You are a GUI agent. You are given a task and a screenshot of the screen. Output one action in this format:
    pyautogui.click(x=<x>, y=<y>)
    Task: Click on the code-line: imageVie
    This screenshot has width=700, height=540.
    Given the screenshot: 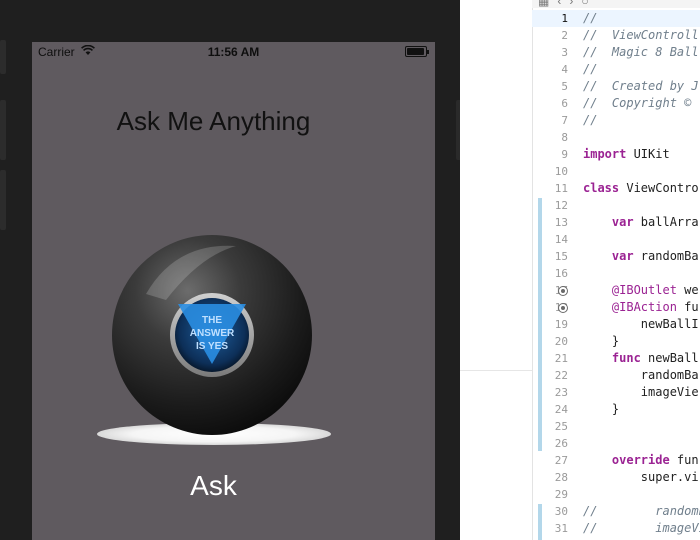 What is the action you would take?
    pyautogui.click(x=636, y=392)
    